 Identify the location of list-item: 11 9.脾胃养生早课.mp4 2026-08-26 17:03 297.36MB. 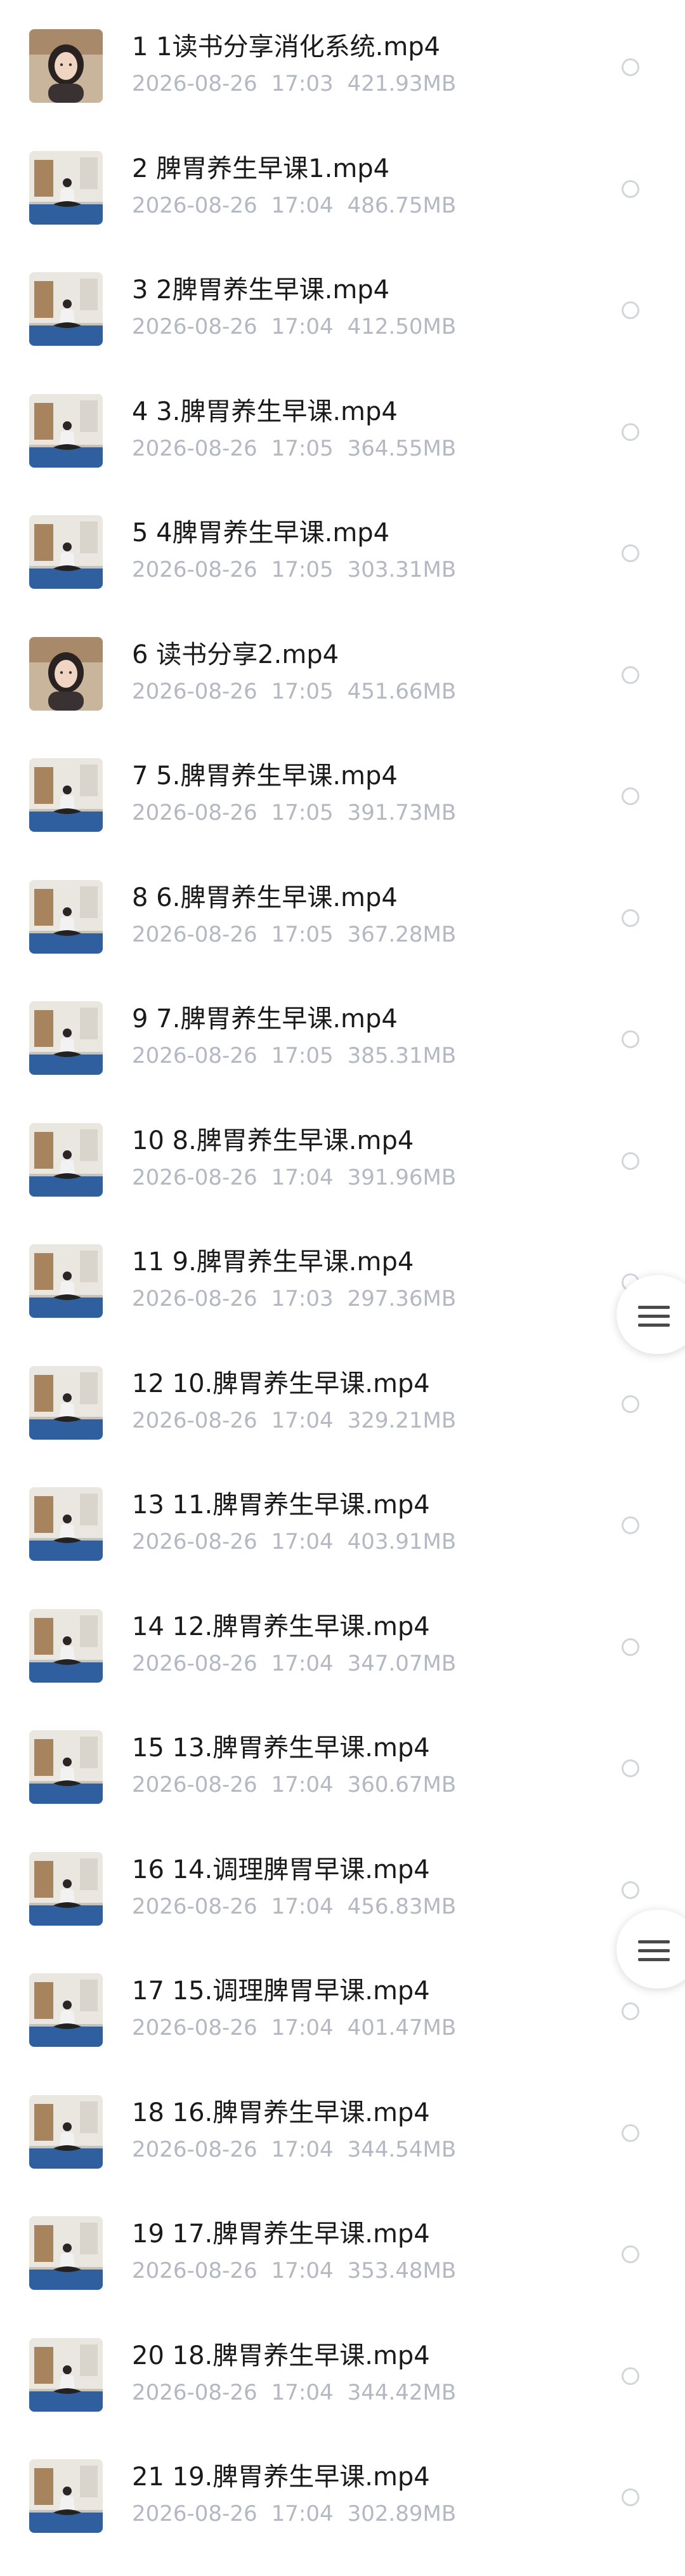
(342, 1275).